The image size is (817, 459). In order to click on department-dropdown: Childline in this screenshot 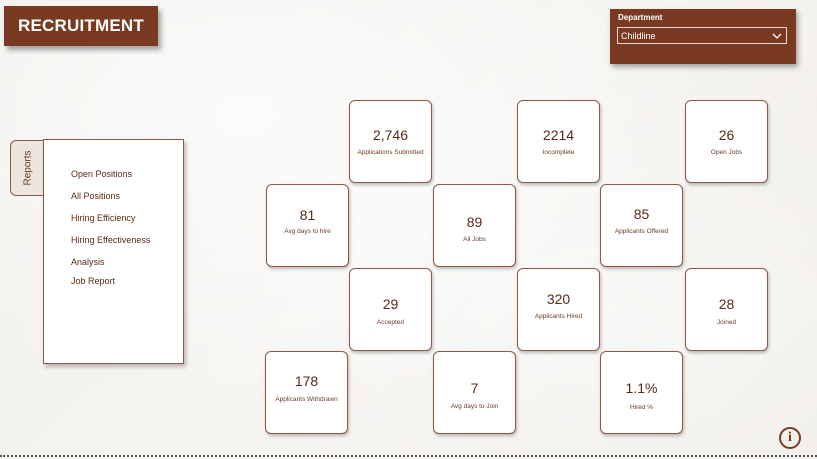, I will do `click(702, 35)`.